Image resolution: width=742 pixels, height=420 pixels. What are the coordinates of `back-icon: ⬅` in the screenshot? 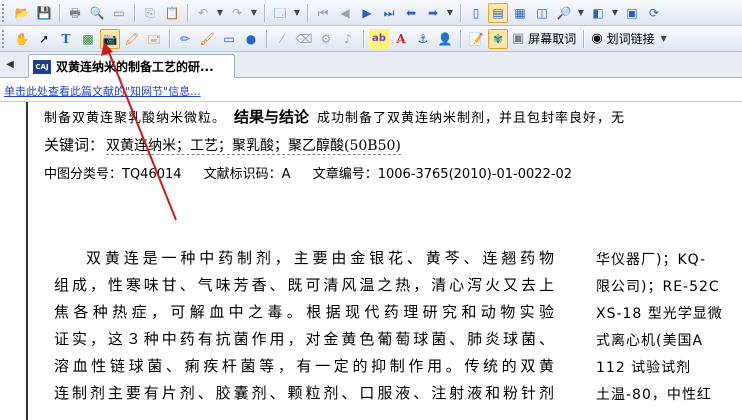 It's located at (411, 13).